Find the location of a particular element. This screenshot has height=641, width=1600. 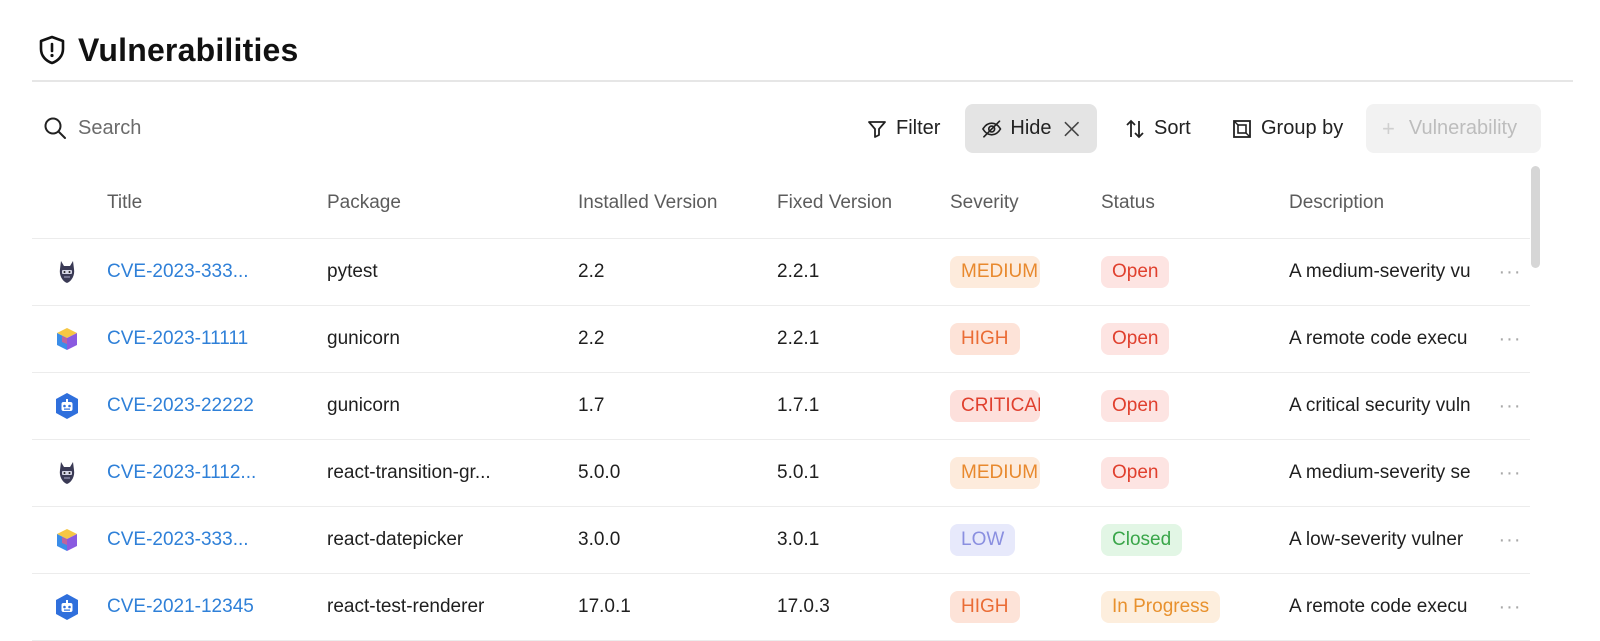

column-severity: Severity is located at coordinates (984, 203).